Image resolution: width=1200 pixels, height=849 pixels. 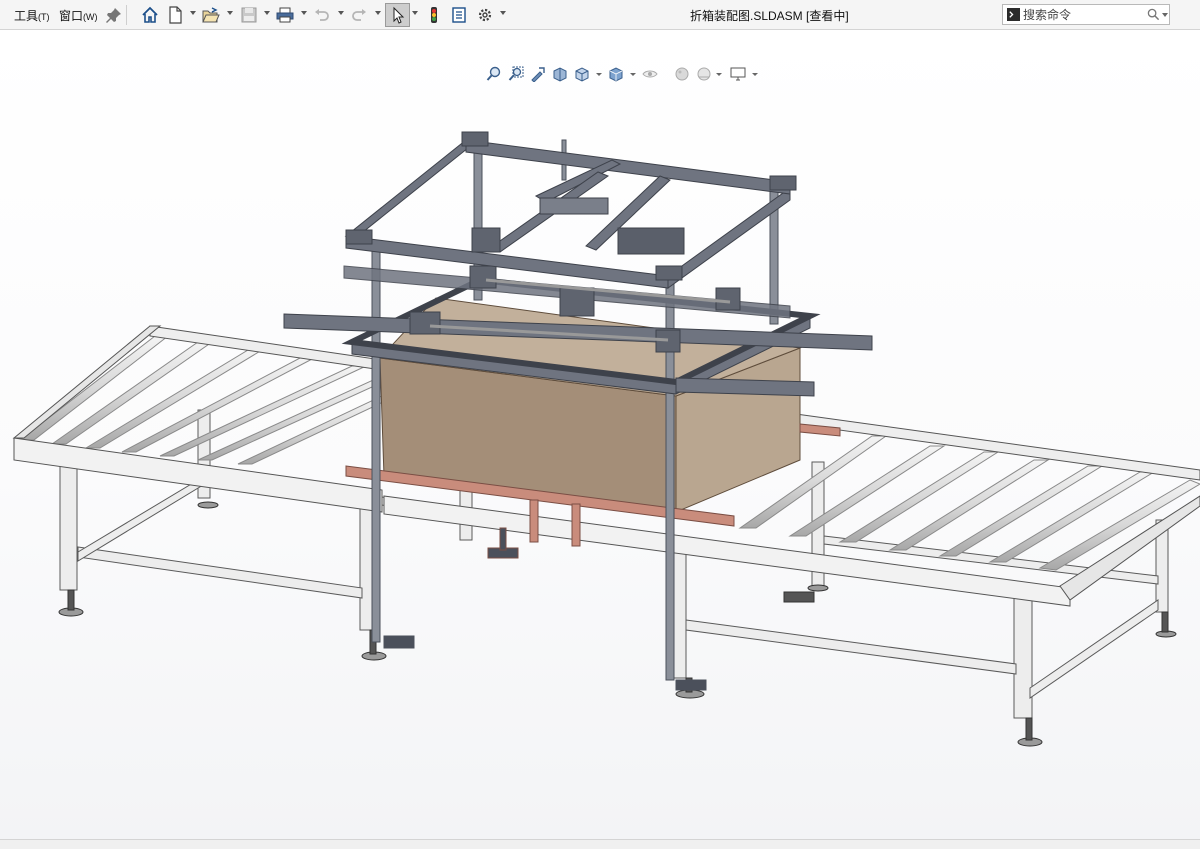 I want to click on document-title: 折箱装配图.SLDASM [查看中], so click(x=769, y=16).